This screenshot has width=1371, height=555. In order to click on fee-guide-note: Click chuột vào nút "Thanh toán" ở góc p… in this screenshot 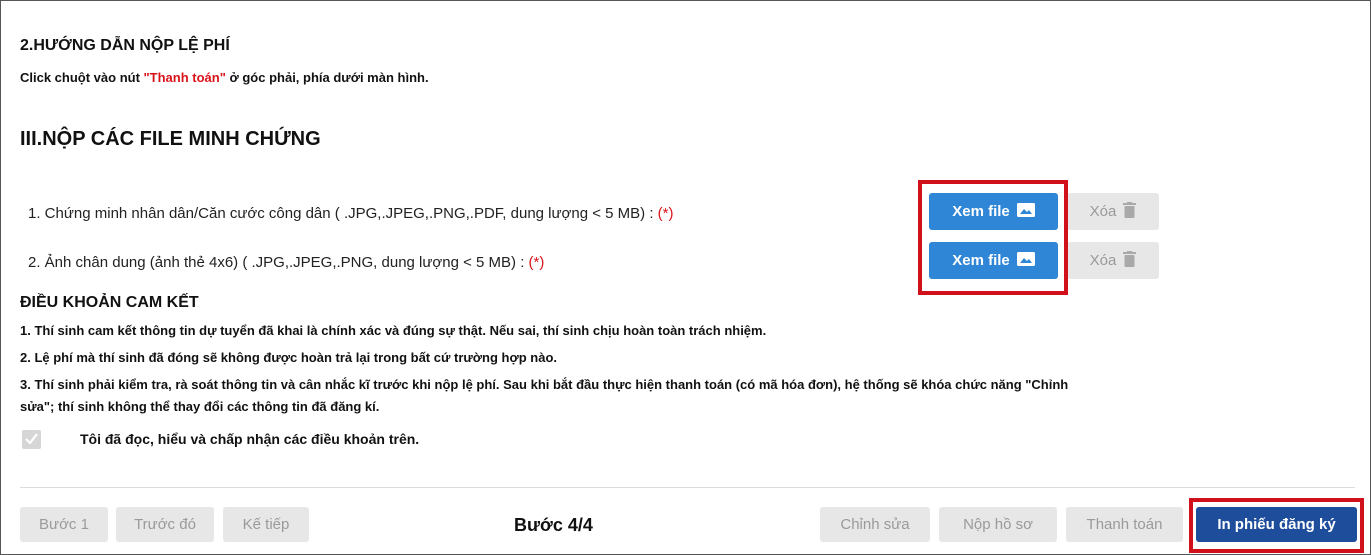, I will do `click(224, 77)`.